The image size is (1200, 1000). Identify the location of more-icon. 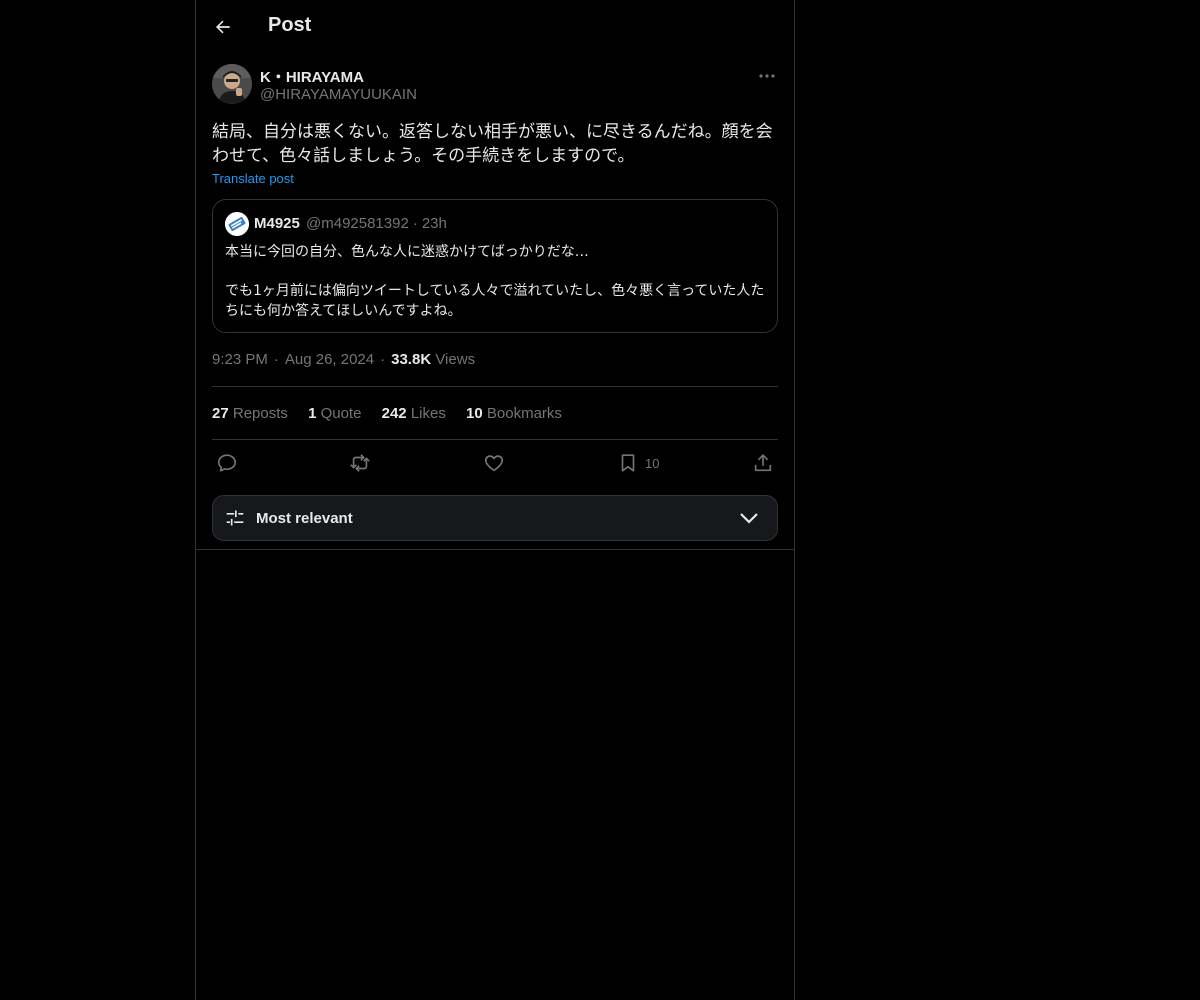
(767, 76).